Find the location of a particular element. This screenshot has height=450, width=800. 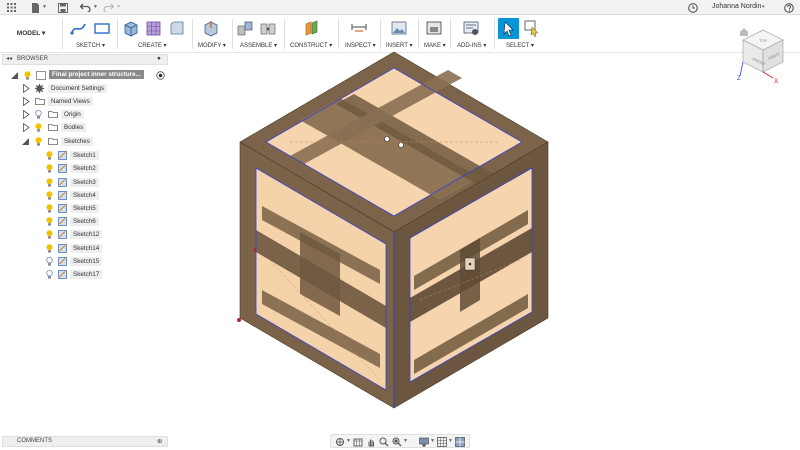

sketch-row: Sketch12 is located at coordinates (83, 234).